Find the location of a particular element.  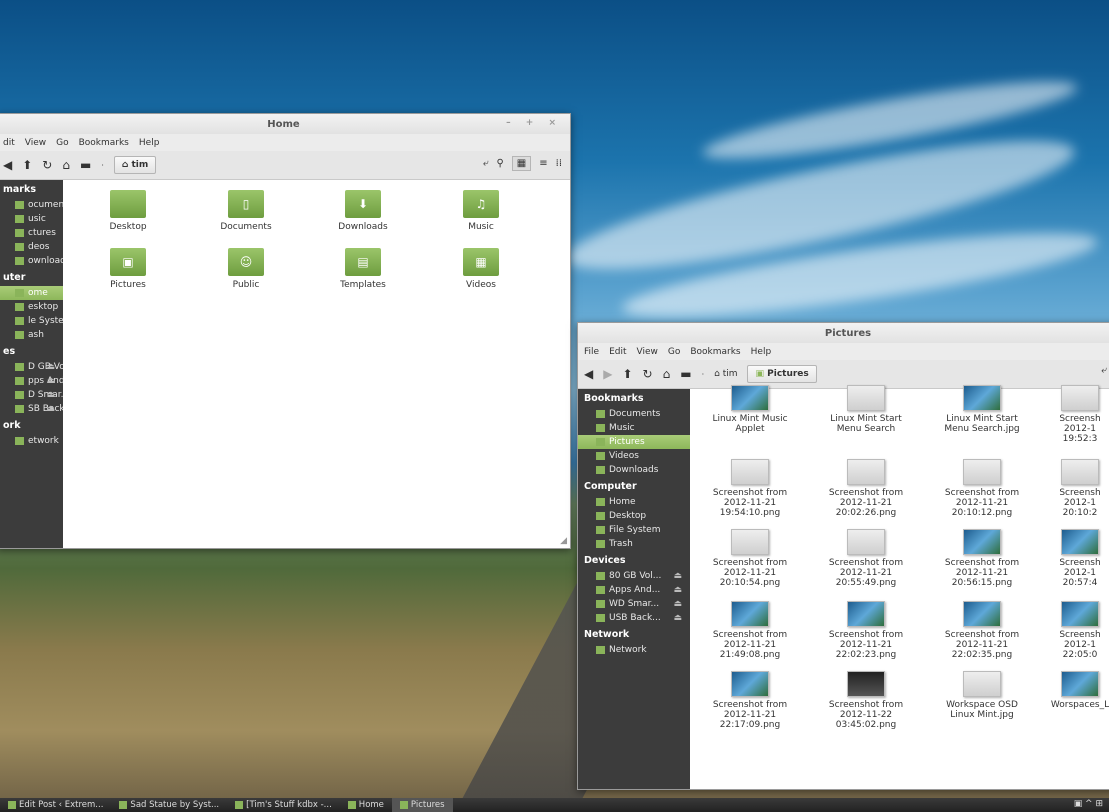

window-controls: – + × is located at coordinates (534, 123).